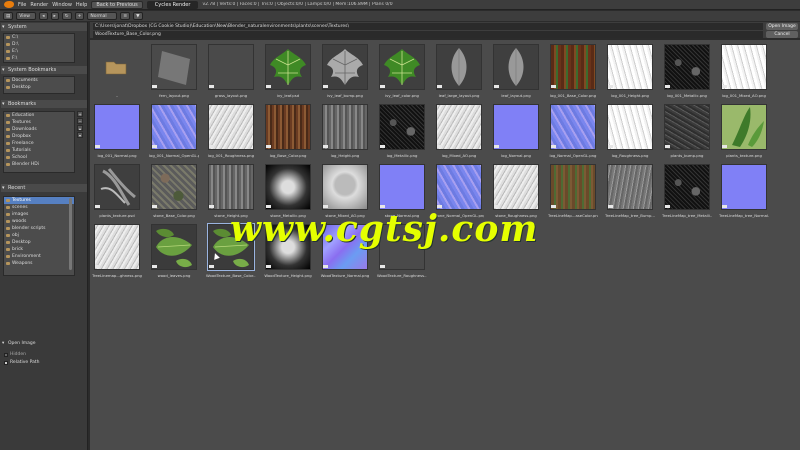 The height and width of the screenshot is (450, 800). What do you see at coordinates (39, 80) in the screenshot?
I see `system-bookmark-item: Documents` at bounding box center [39, 80].